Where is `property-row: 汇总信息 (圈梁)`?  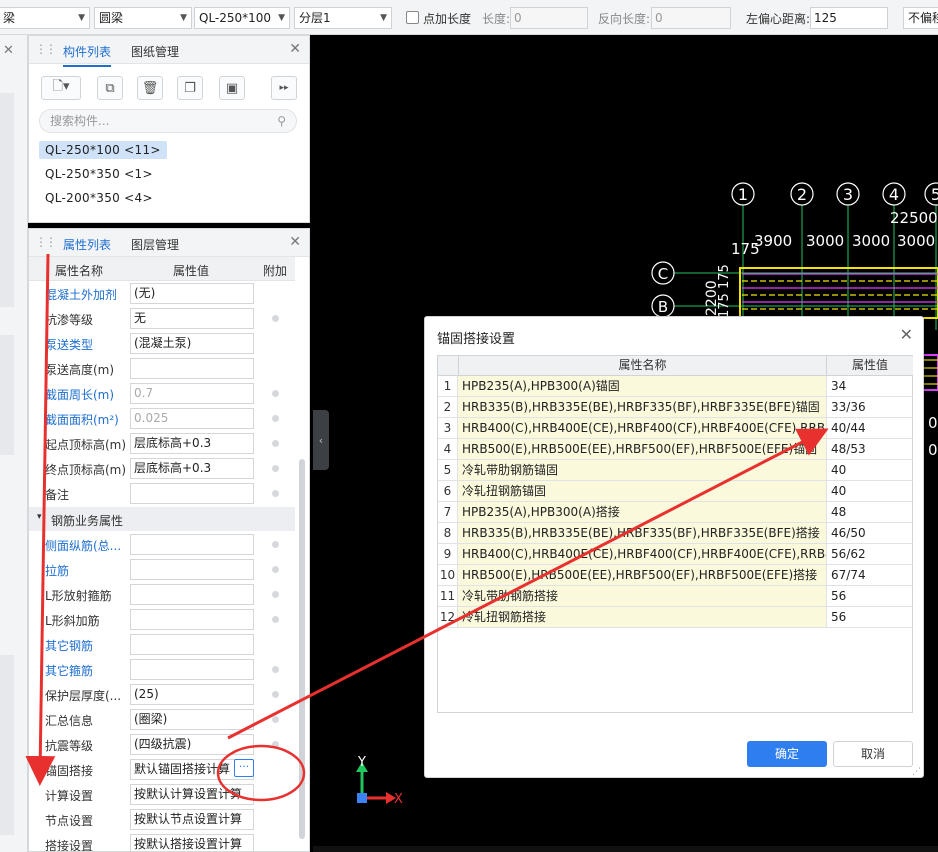
property-row: 汇总信息 (圈梁) is located at coordinates (162, 719).